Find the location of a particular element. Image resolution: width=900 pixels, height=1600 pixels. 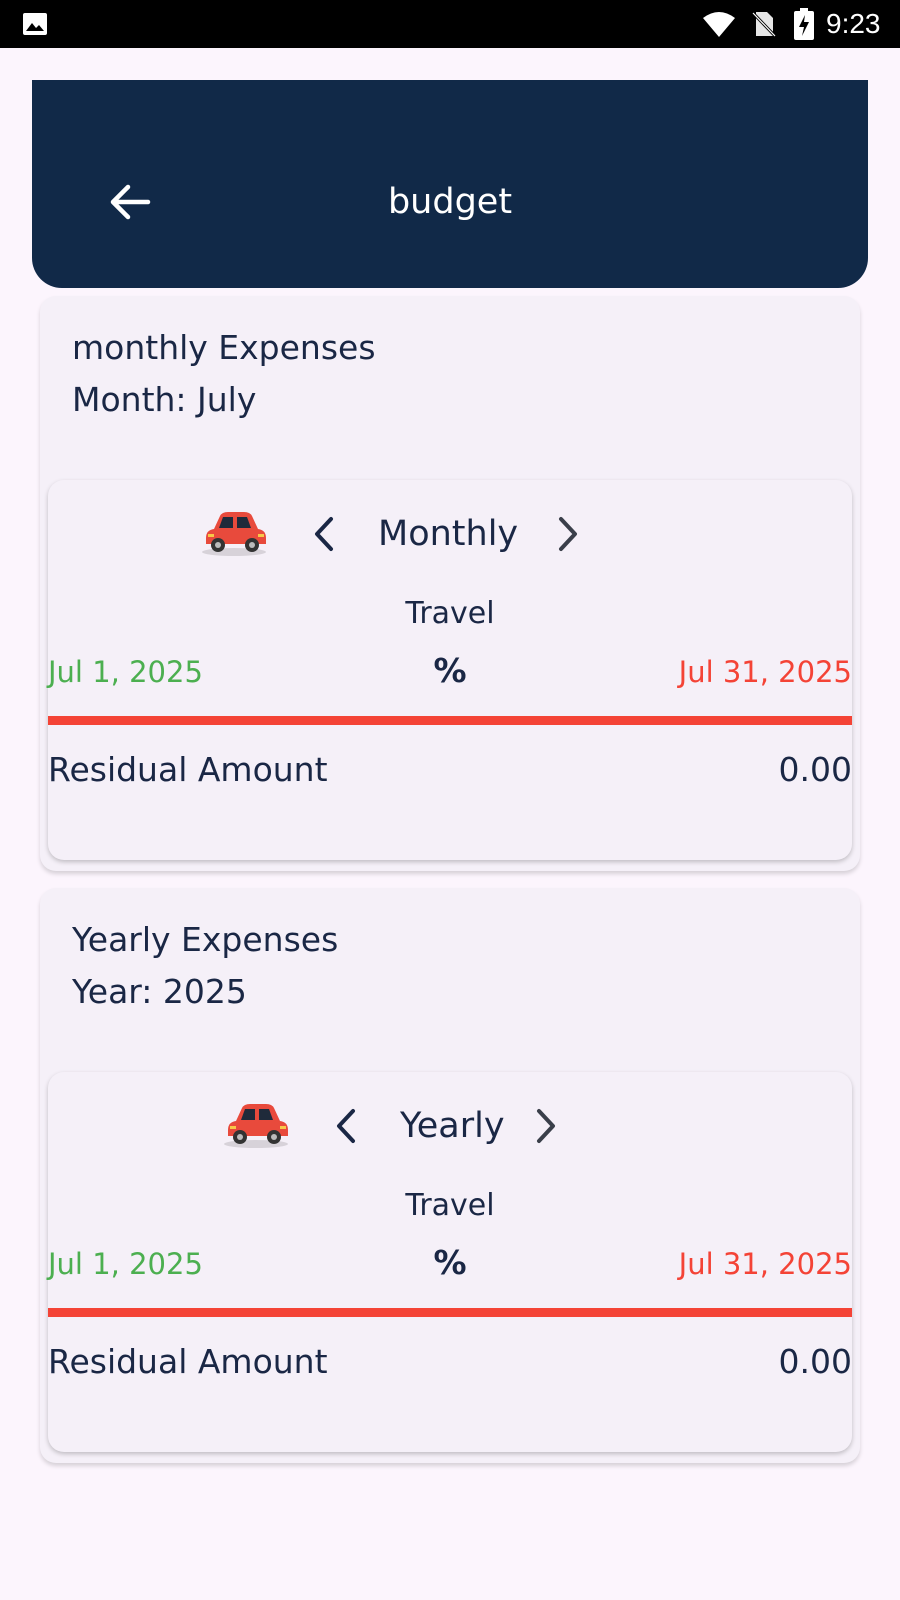

period-label: Yearly is located at coordinates (452, 1126).